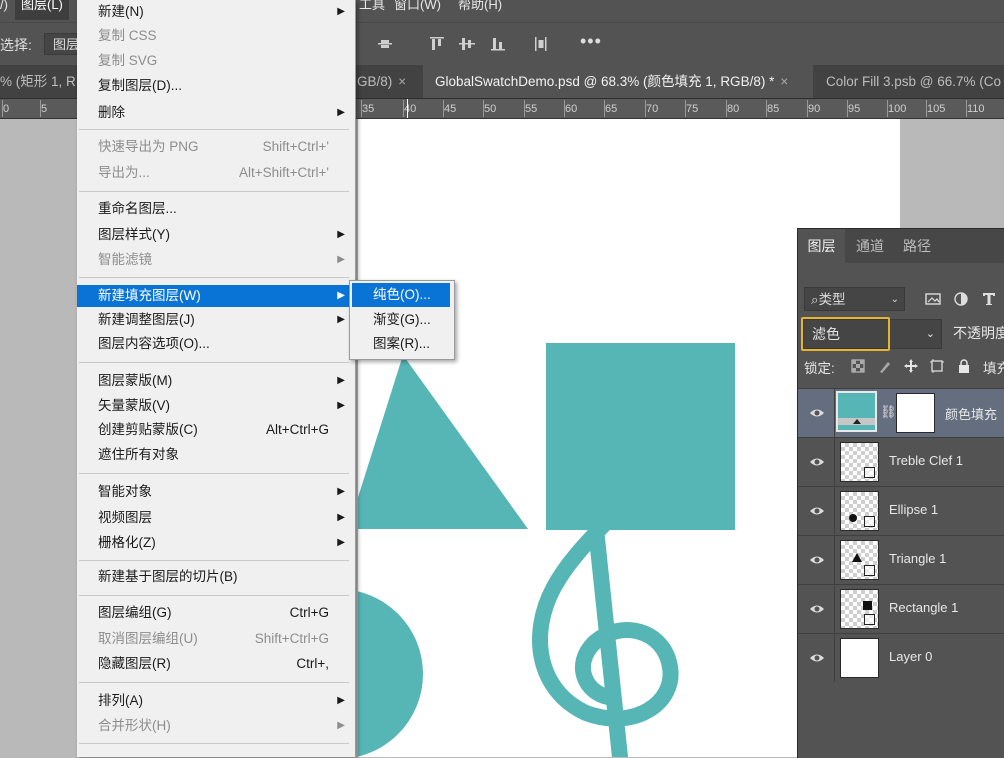 This screenshot has width=1004, height=758. Describe the element at coordinates (964, 366) in the screenshot. I see `lock-all-icon` at that location.